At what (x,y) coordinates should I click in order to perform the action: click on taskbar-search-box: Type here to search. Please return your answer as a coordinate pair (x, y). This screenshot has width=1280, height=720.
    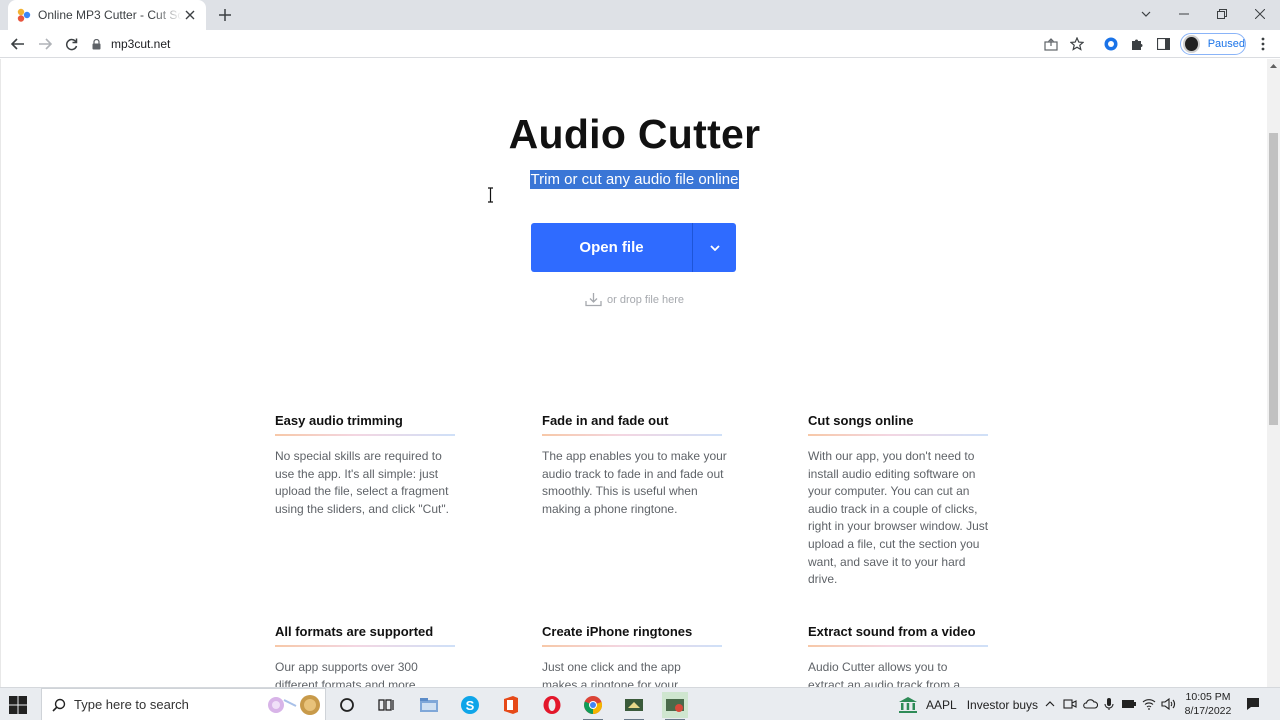
    Looking at the image, I should click on (183, 704).